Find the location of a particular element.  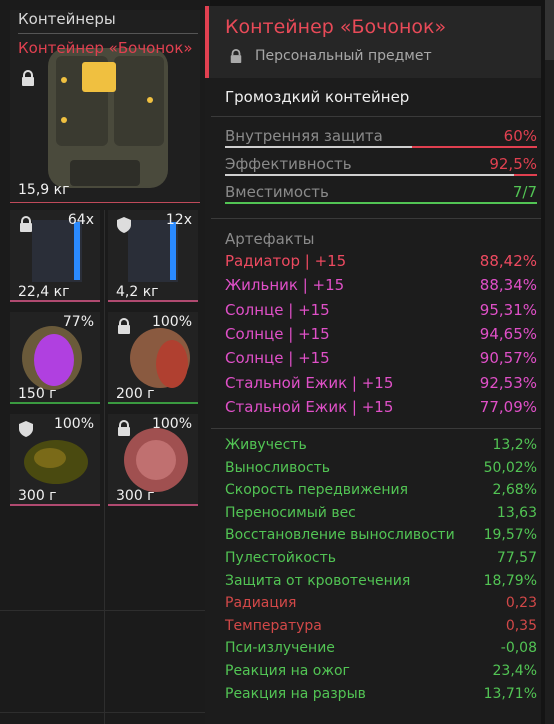

artifact-name: Радиатор | +15 is located at coordinates (286, 261).